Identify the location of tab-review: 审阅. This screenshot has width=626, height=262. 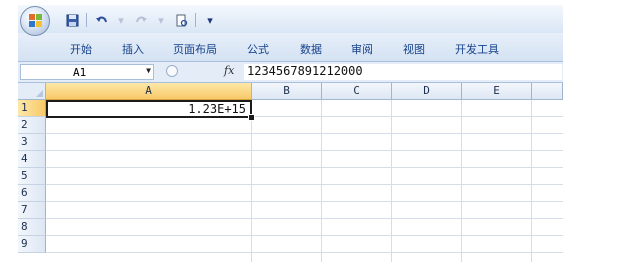
(362, 49).